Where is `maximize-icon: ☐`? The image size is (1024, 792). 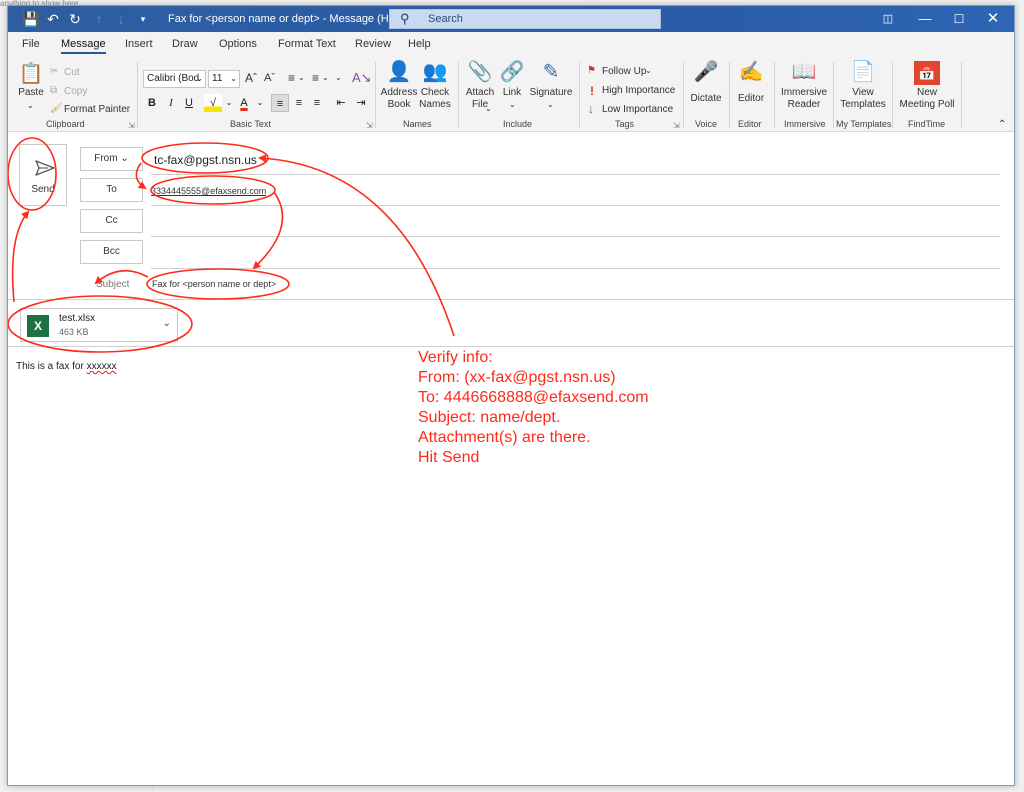 maximize-icon: ☐ is located at coordinates (959, 19).